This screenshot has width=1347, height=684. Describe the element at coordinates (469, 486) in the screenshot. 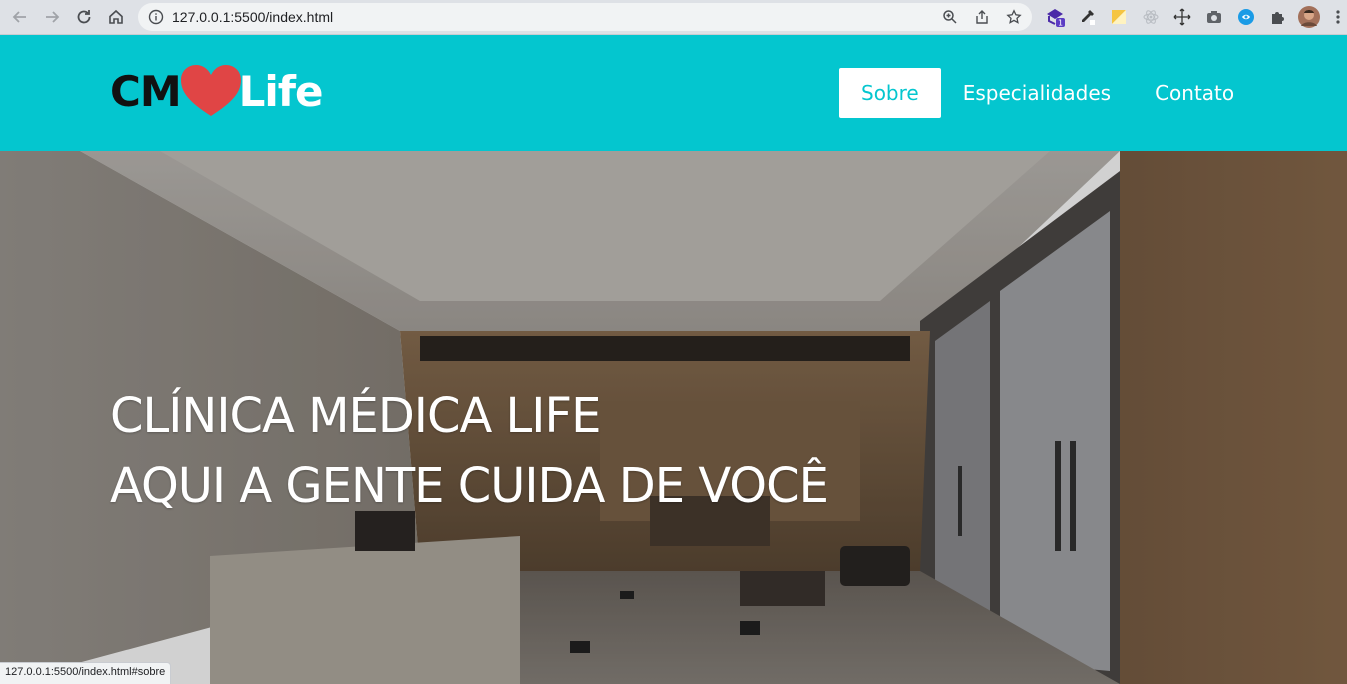

I see `hero-line-2: AQUI A GENTE CUIDA DE VOCÊ` at that location.